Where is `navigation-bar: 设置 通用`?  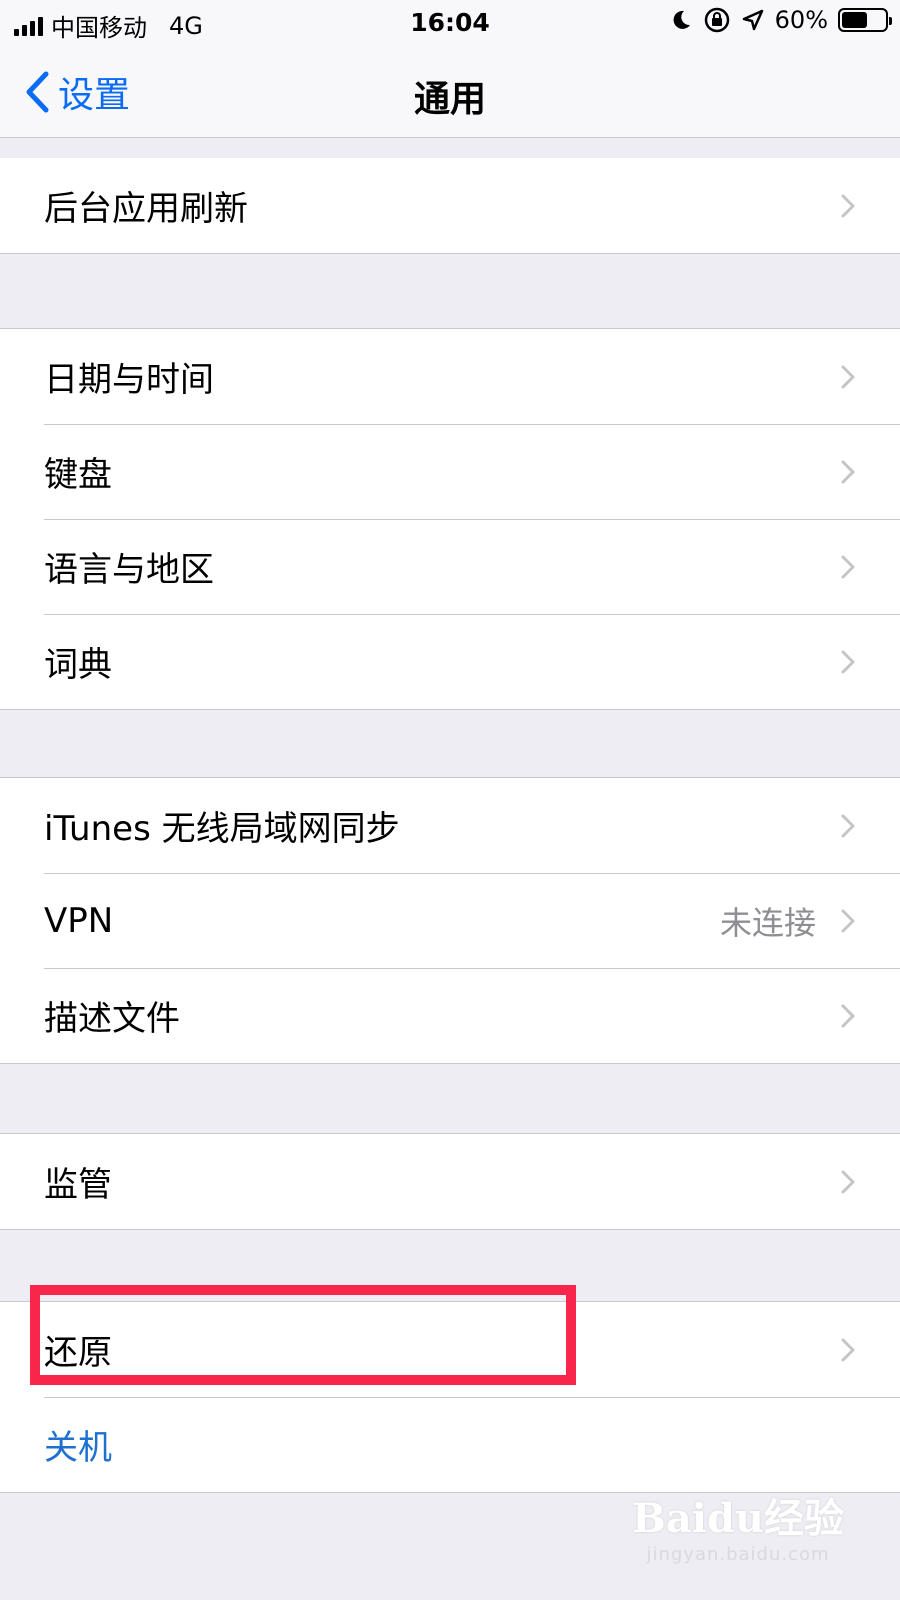
navigation-bar: 设置 通用 is located at coordinates (450, 91).